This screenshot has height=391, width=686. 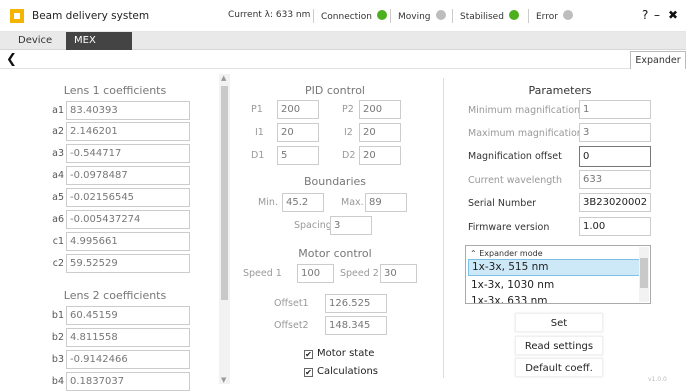 I want to click on coef-field-a5: -0.02156545, so click(x=128, y=197).